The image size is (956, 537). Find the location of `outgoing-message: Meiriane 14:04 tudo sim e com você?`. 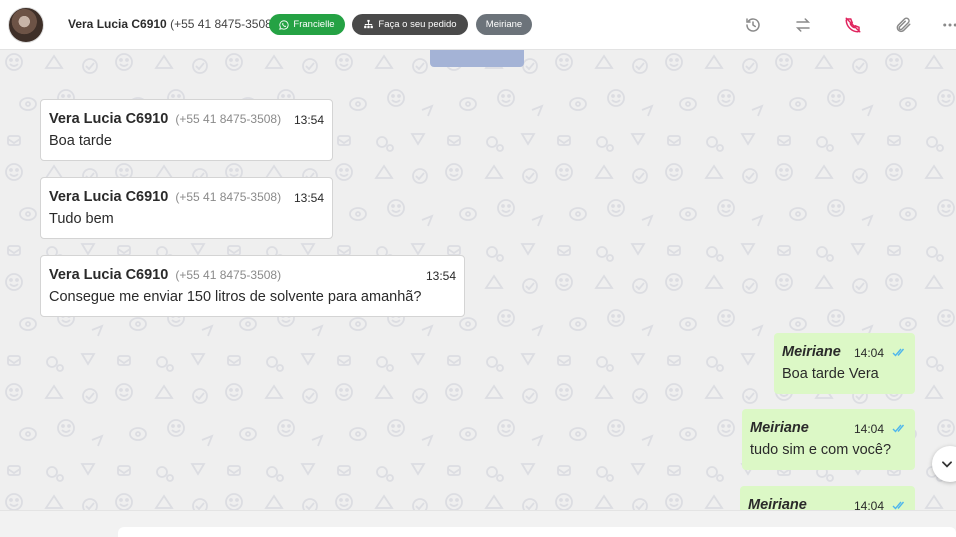

outgoing-message: Meiriane 14:04 tudo sim e com você? is located at coordinates (828, 439).